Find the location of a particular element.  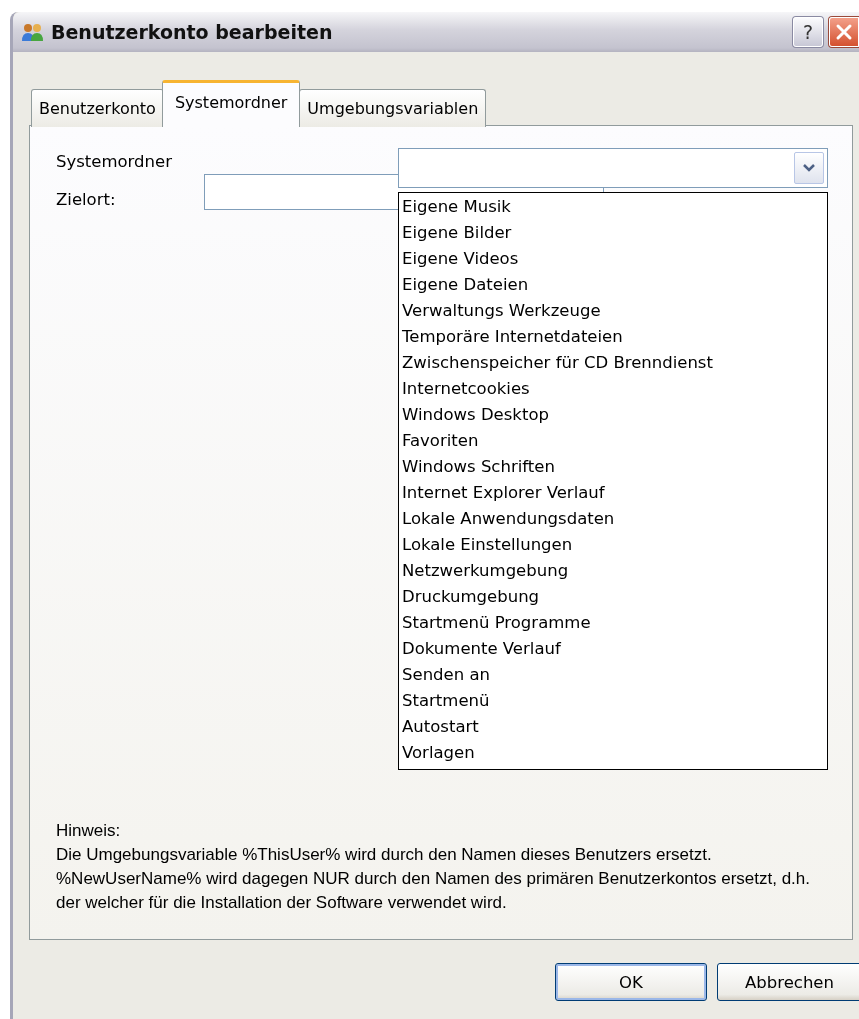

field-label: Zielort: is located at coordinates (86, 199).